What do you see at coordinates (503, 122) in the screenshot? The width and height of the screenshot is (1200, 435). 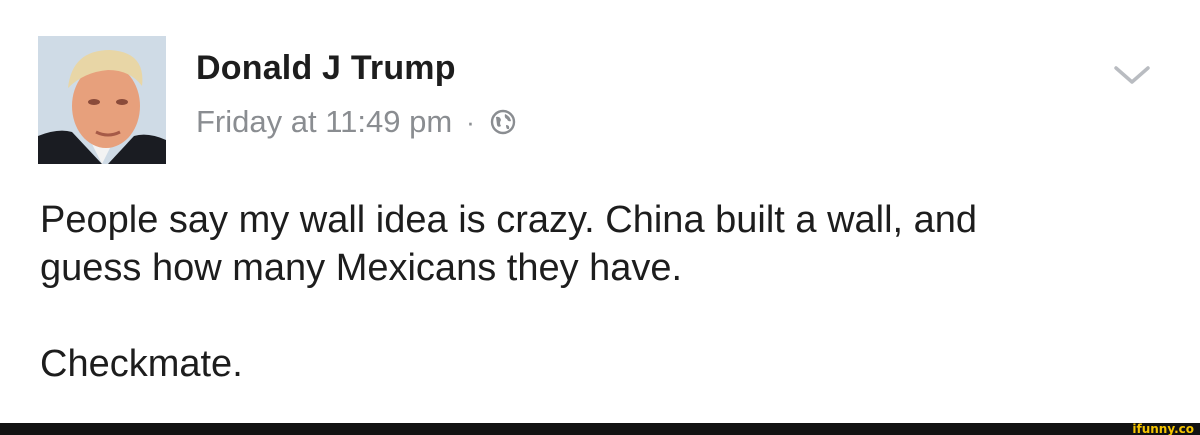 I see `globe-icon` at bounding box center [503, 122].